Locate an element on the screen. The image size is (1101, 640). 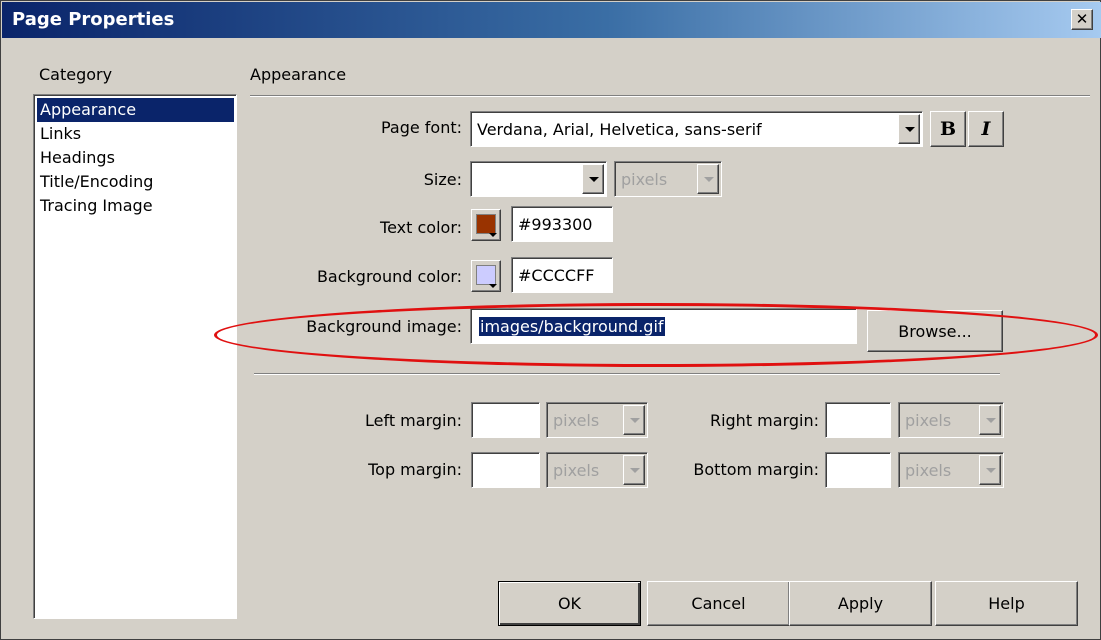
title-bar: Page Properties ✕ is located at coordinates (551, 20).